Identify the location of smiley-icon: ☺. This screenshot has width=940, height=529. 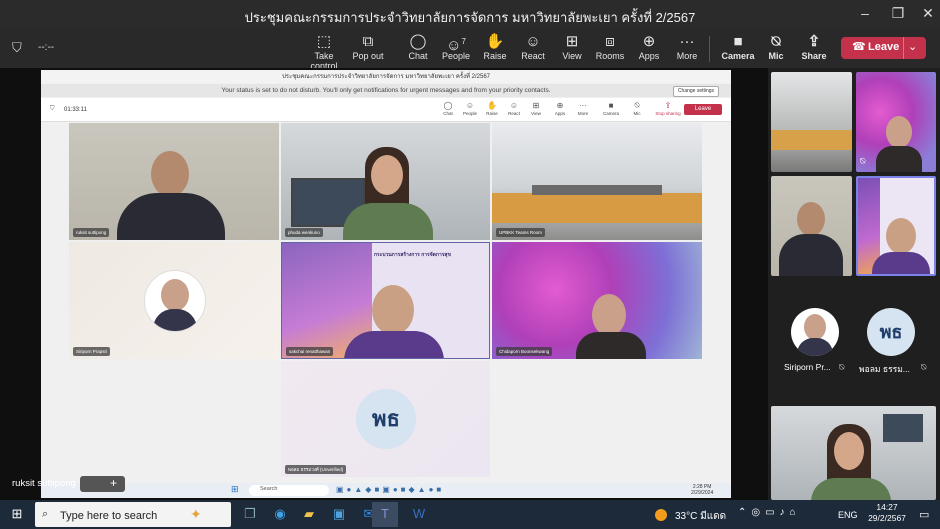
(533, 41).